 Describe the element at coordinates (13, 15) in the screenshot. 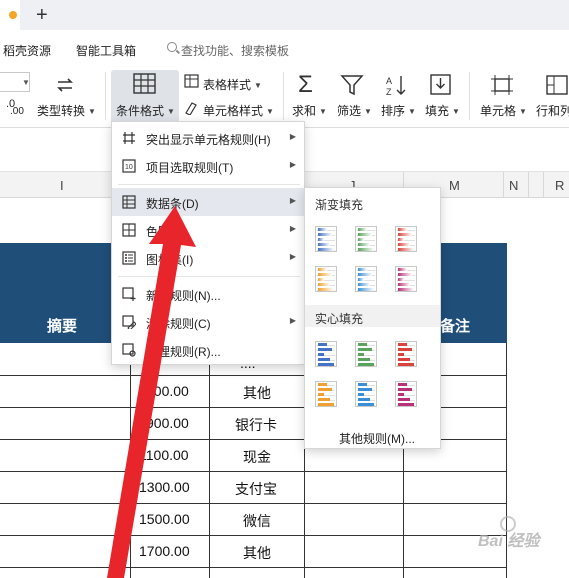

I see `tab-status-dot` at that location.